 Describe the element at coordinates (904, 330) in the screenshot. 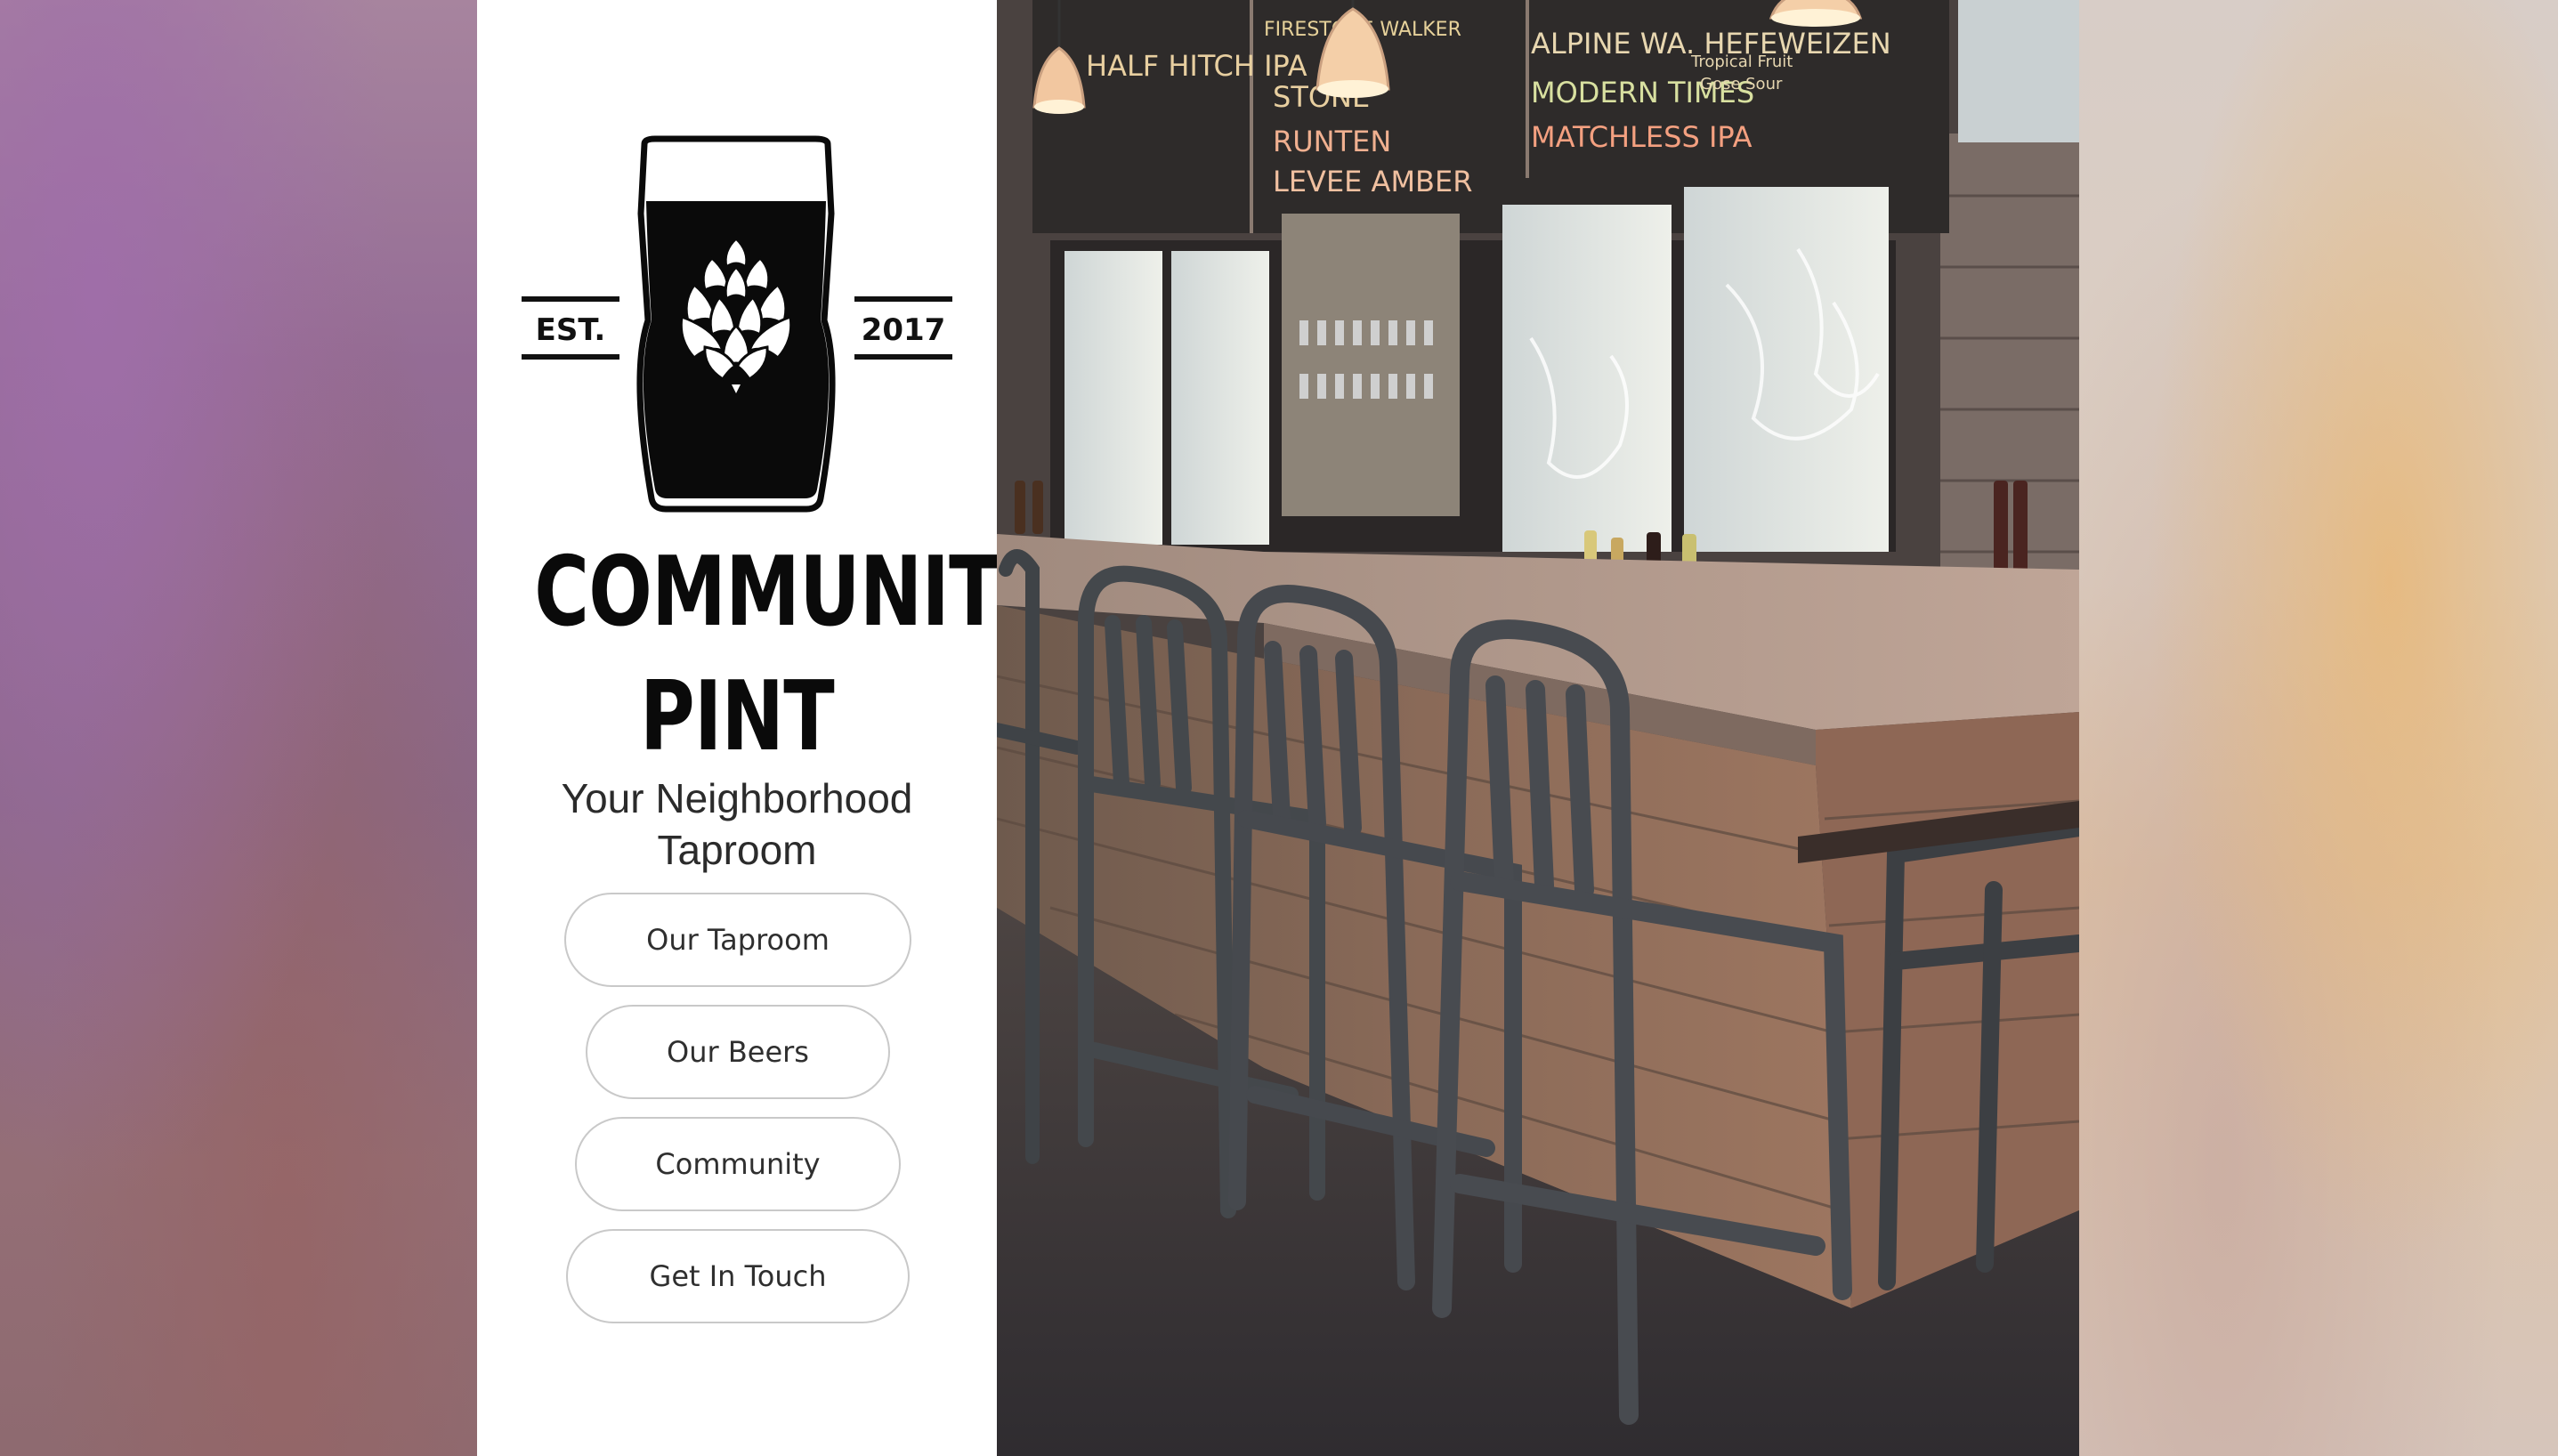

I see `logo-year: 2017` at that location.